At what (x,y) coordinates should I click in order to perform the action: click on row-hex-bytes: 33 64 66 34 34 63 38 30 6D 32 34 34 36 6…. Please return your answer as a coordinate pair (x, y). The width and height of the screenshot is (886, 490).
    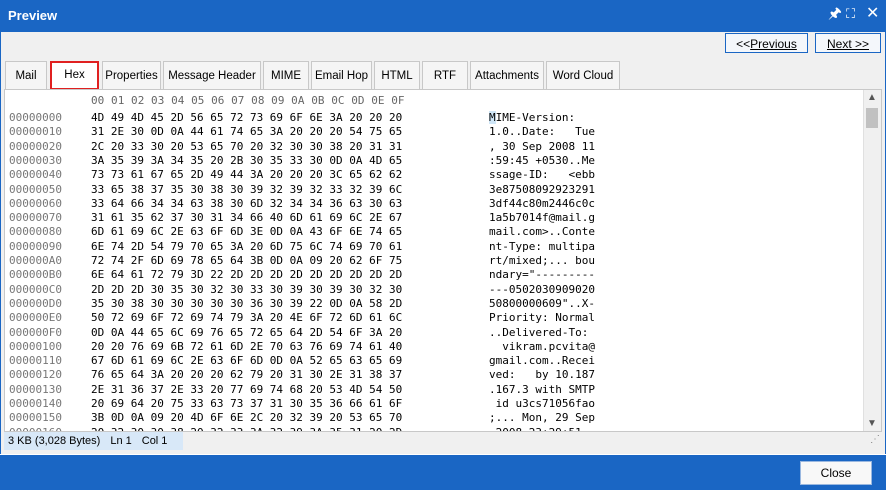
    Looking at the image, I should click on (247, 203).